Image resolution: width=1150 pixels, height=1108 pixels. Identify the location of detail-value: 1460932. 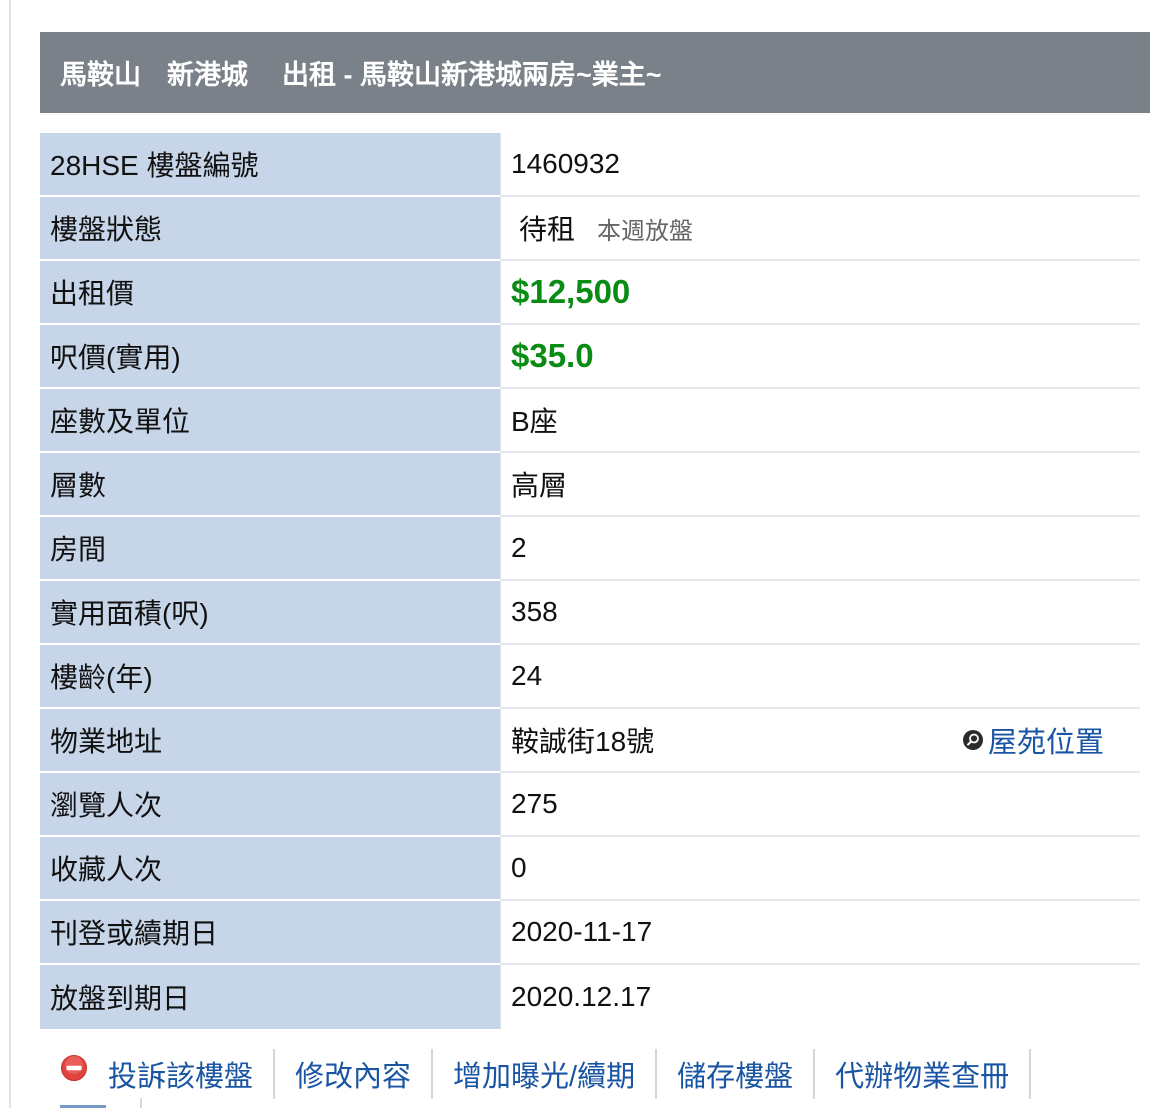
(820, 165).